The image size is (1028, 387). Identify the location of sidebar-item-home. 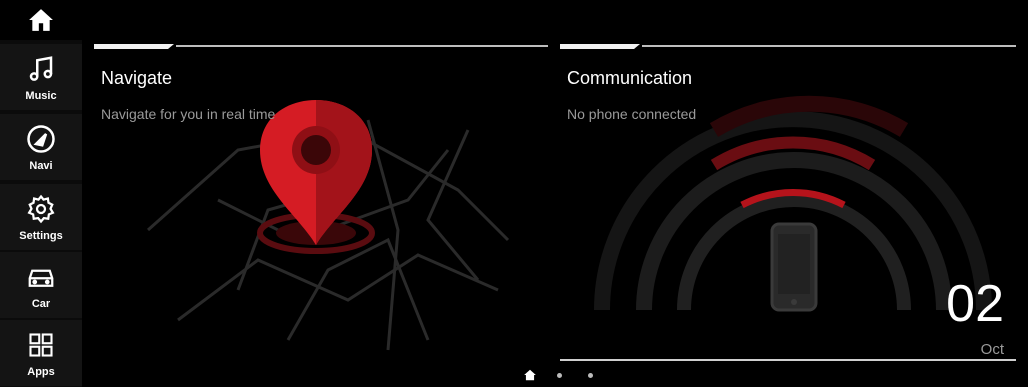
(41, 20).